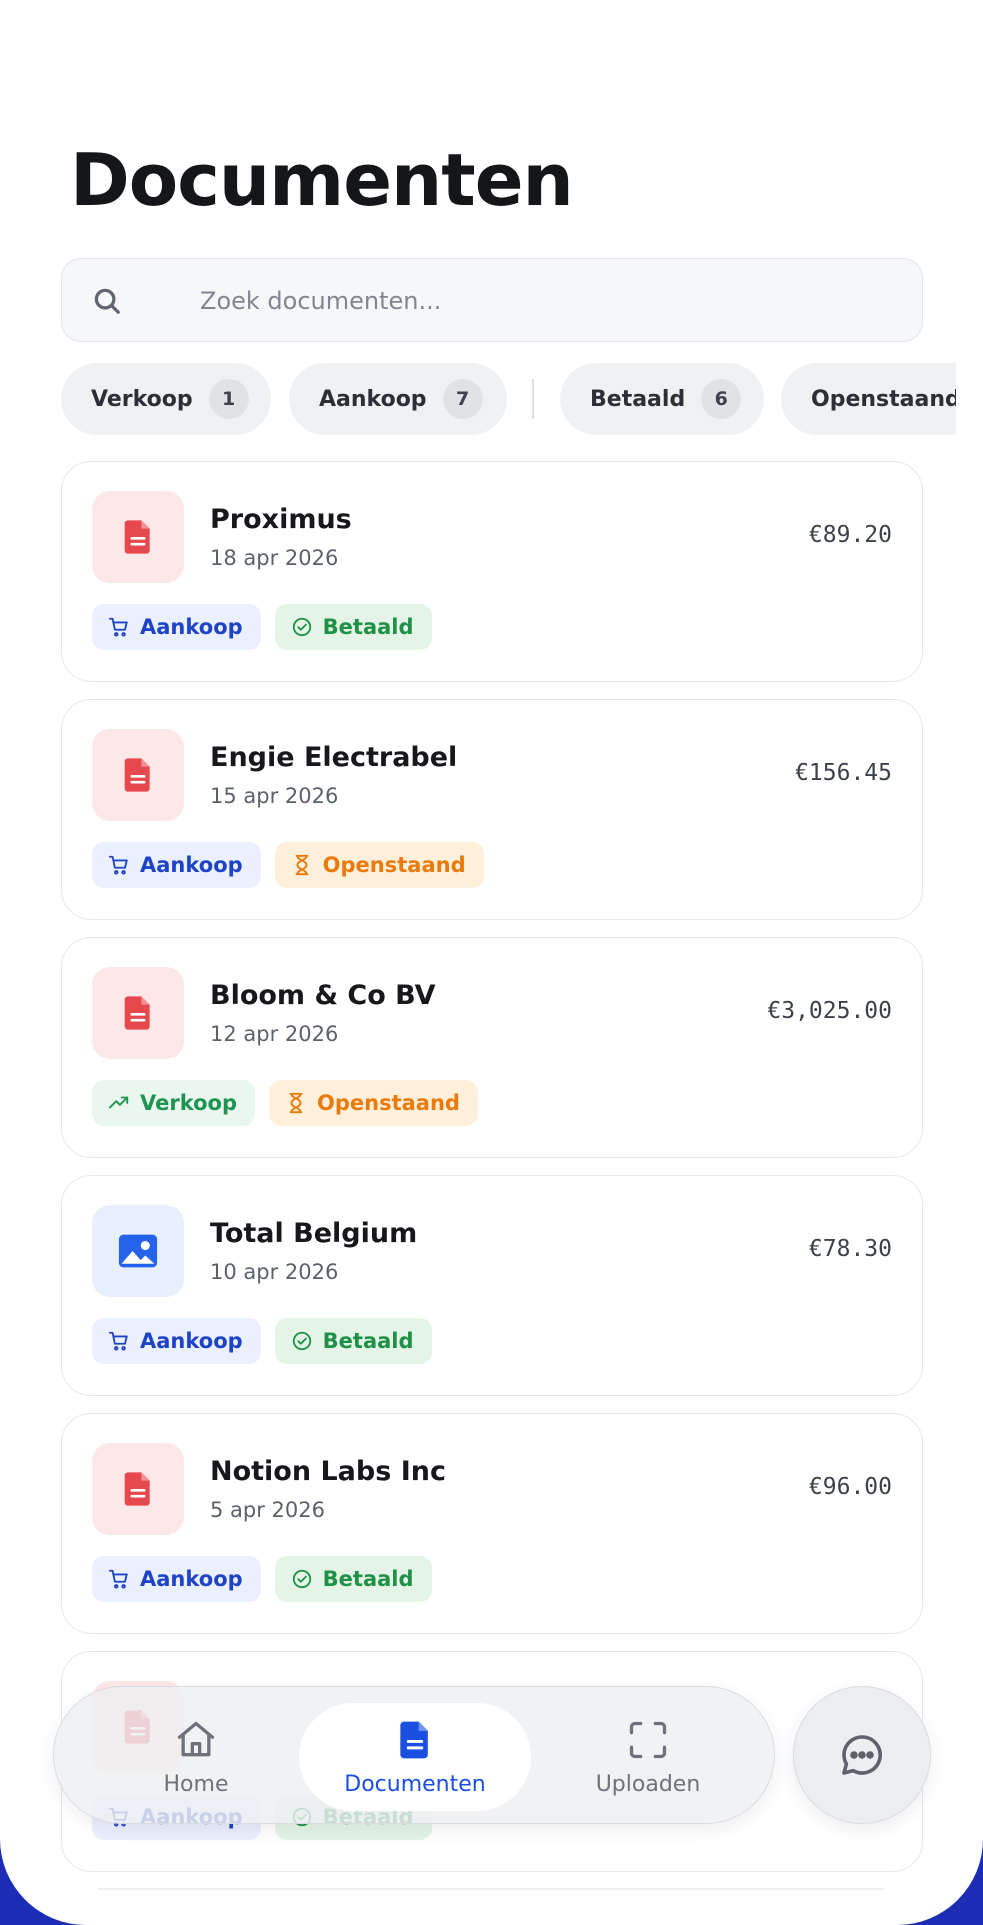 The image size is (983, 1925). I want to click on bottom-nav: Home Documenten Uploaden, so click(414, 1755).